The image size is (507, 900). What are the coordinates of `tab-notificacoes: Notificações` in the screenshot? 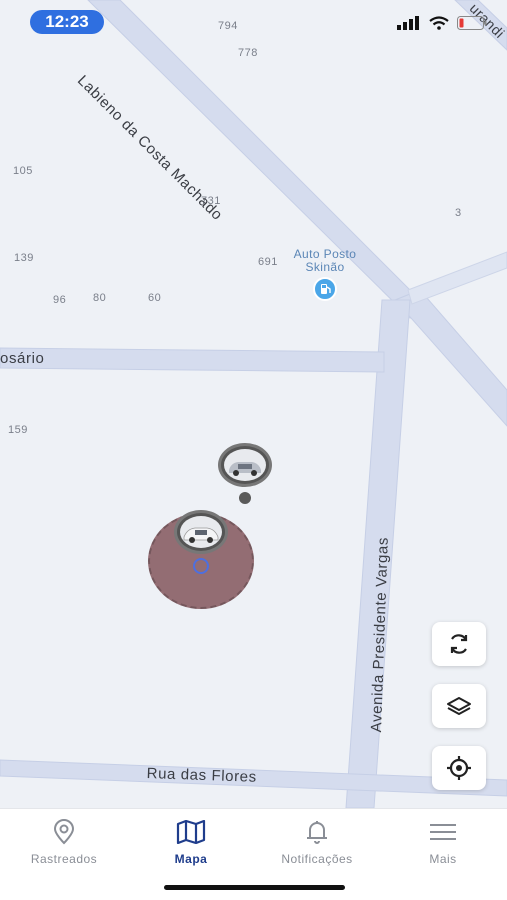 It's located at (317, 842).